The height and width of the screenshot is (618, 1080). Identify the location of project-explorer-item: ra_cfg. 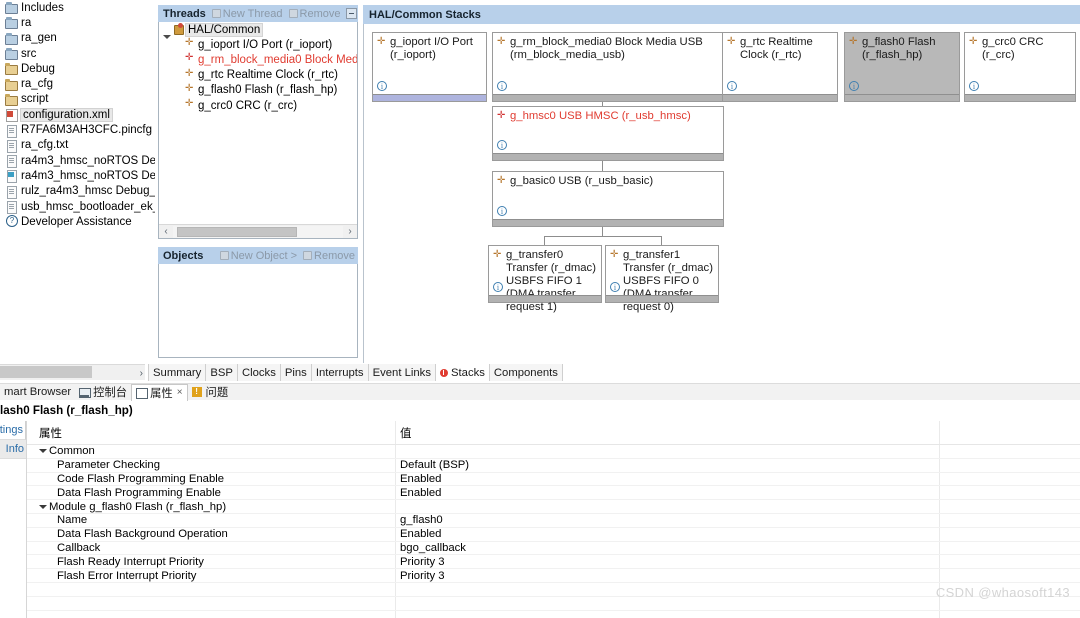
(77, 83).